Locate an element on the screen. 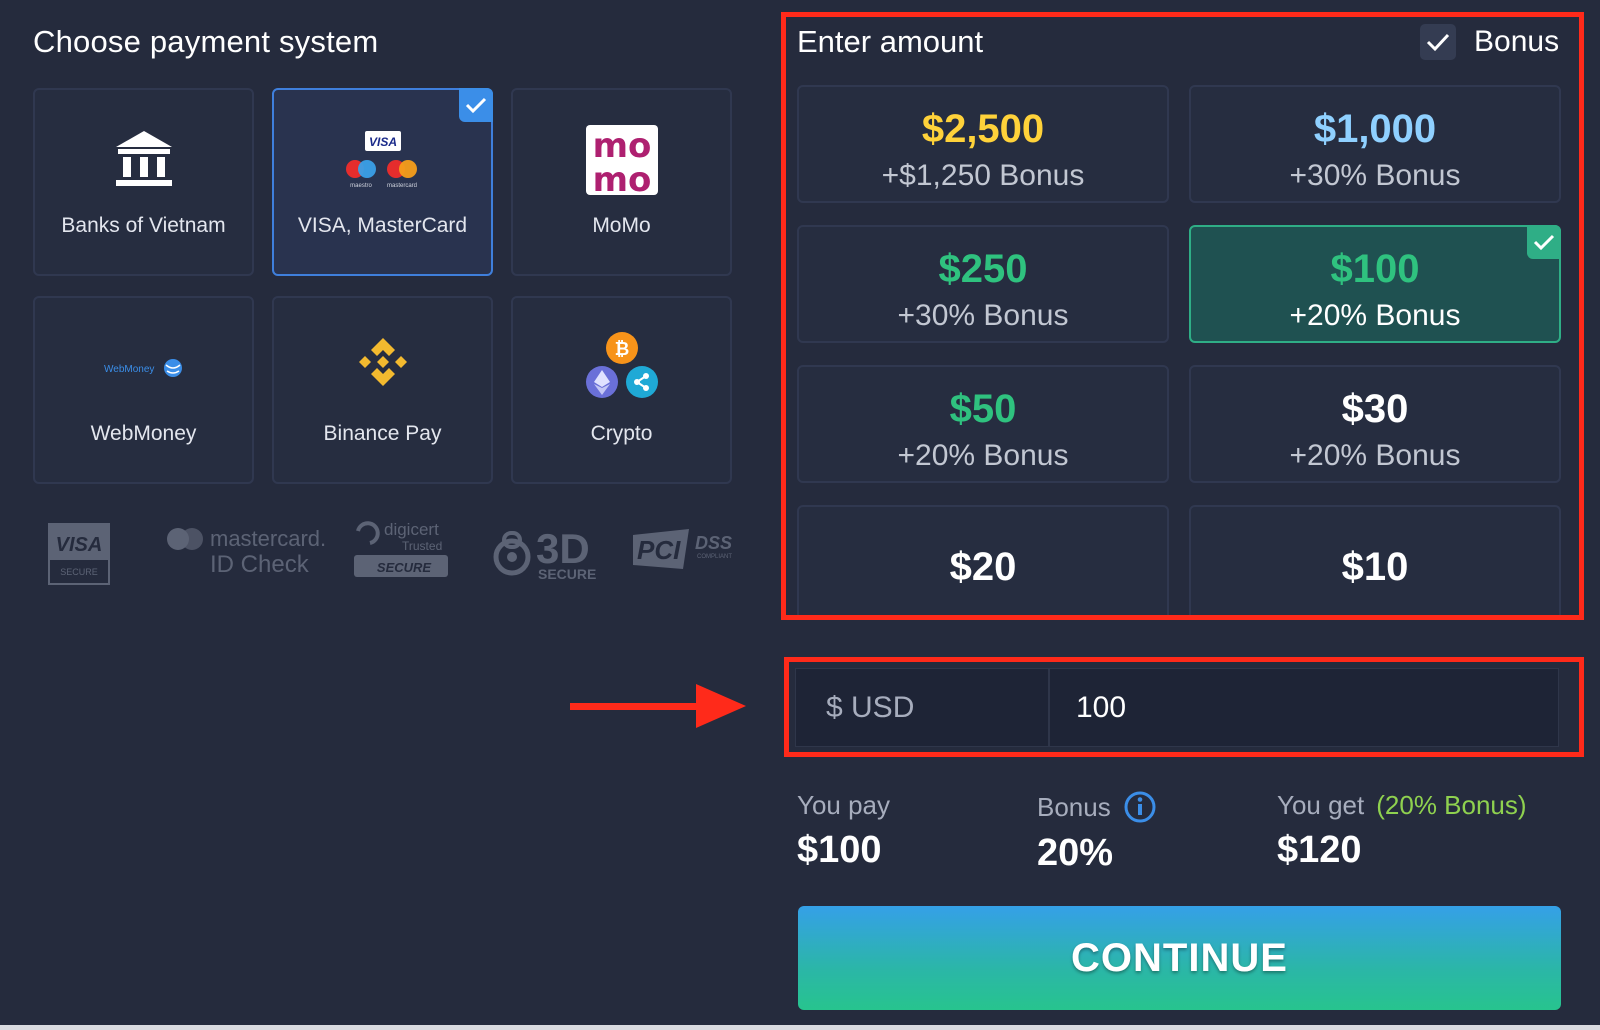  amount-option-value: $250 is located at coordinates (983, 269).